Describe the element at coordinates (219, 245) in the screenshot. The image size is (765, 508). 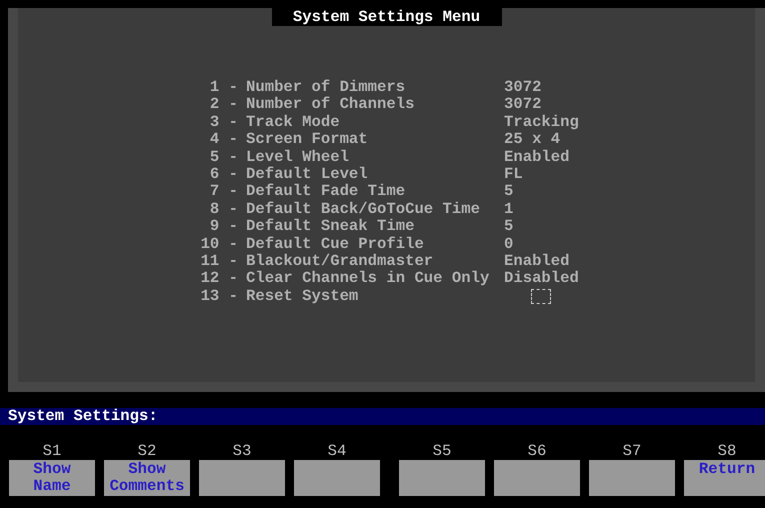
I see `item-number: 10 -` at that location.